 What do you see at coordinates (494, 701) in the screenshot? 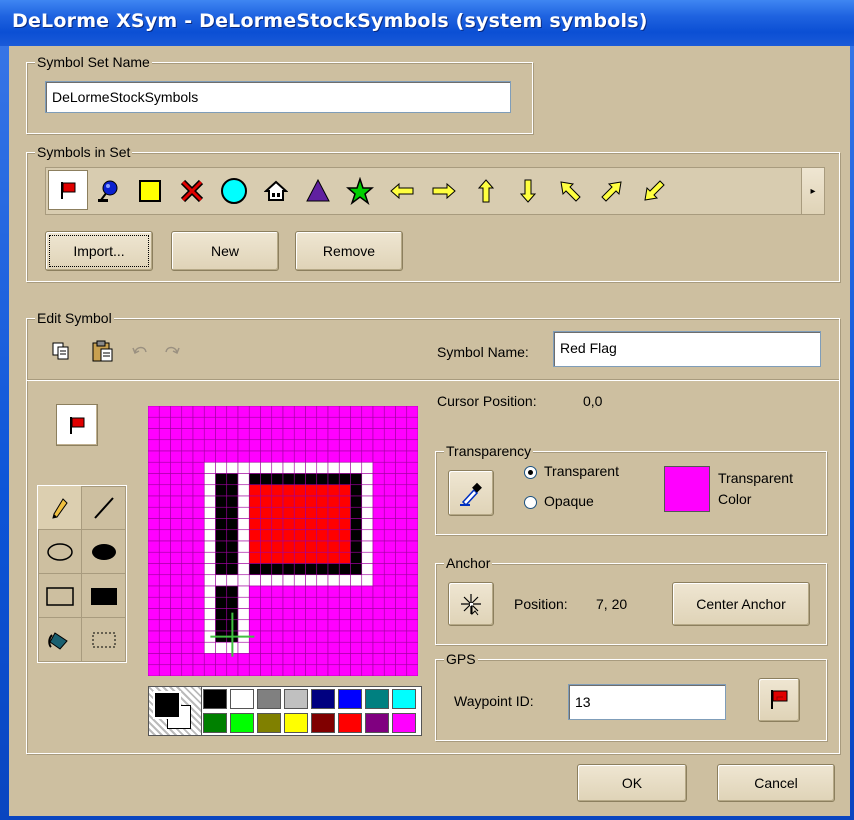
I see `waypoint-id-label: Waypoint ID:` at bounding box center [494, 701].